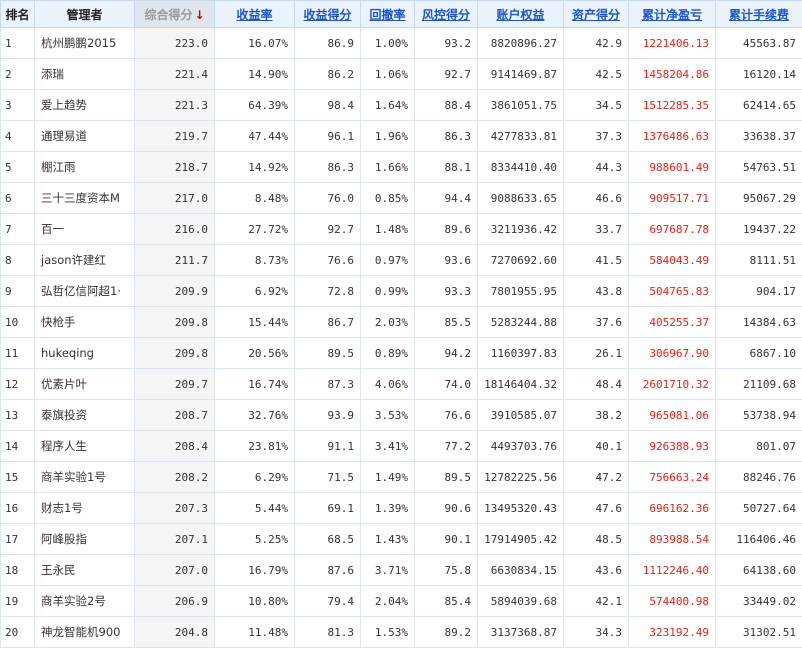 The height and width of the screenshot is (649, 802). I want to click on equity-cell: 18146404.32, so click(520, 384).